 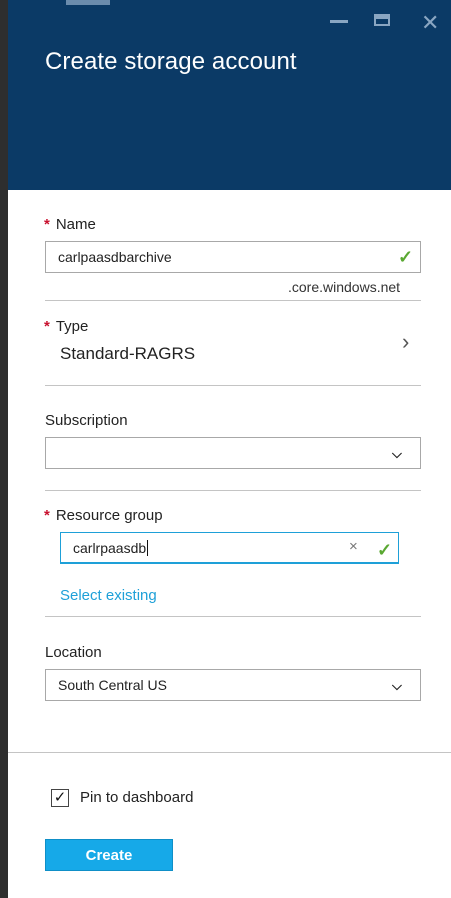 What do you see at coordinates (233, 453) in the screenshot?
I see `subscription-select` at bounding box center [233, 453].